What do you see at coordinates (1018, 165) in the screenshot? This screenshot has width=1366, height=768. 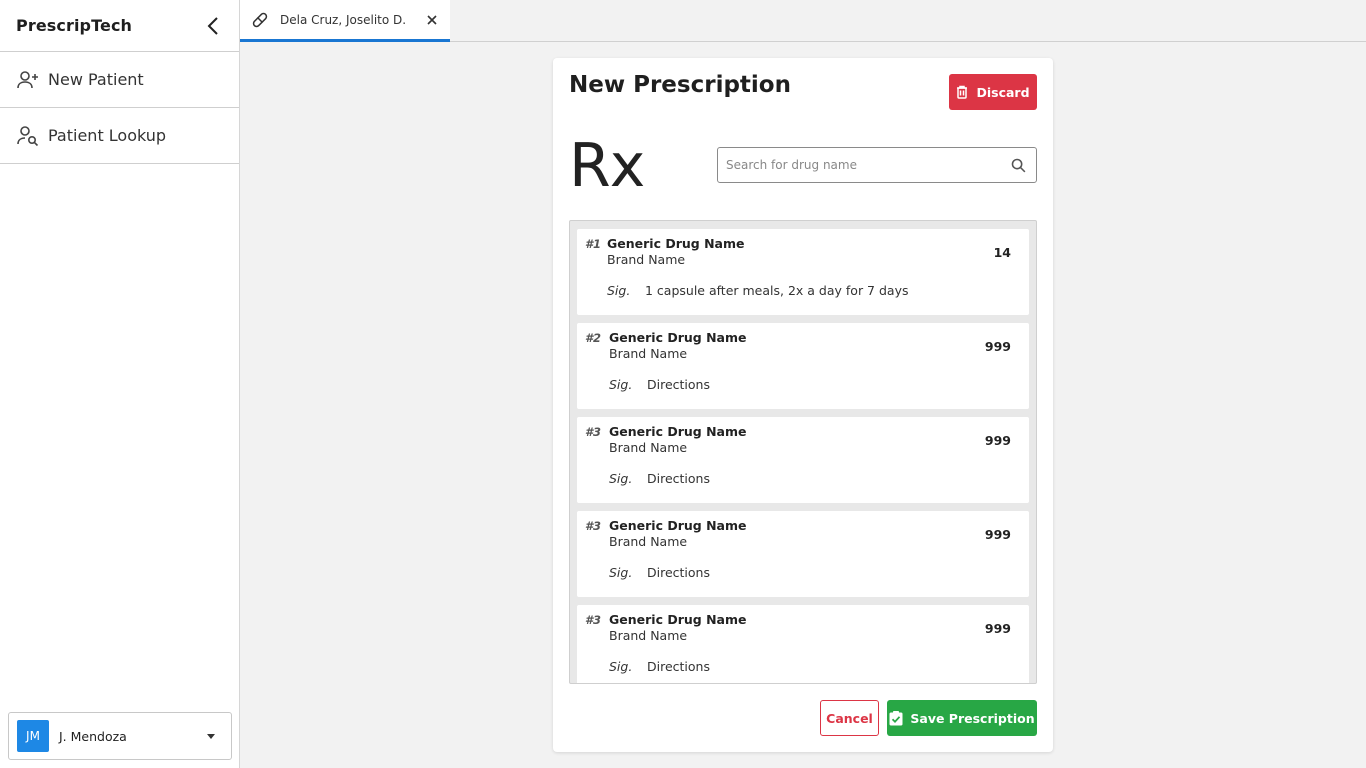 I see `search-icon` at bounding box center [1018, 165].